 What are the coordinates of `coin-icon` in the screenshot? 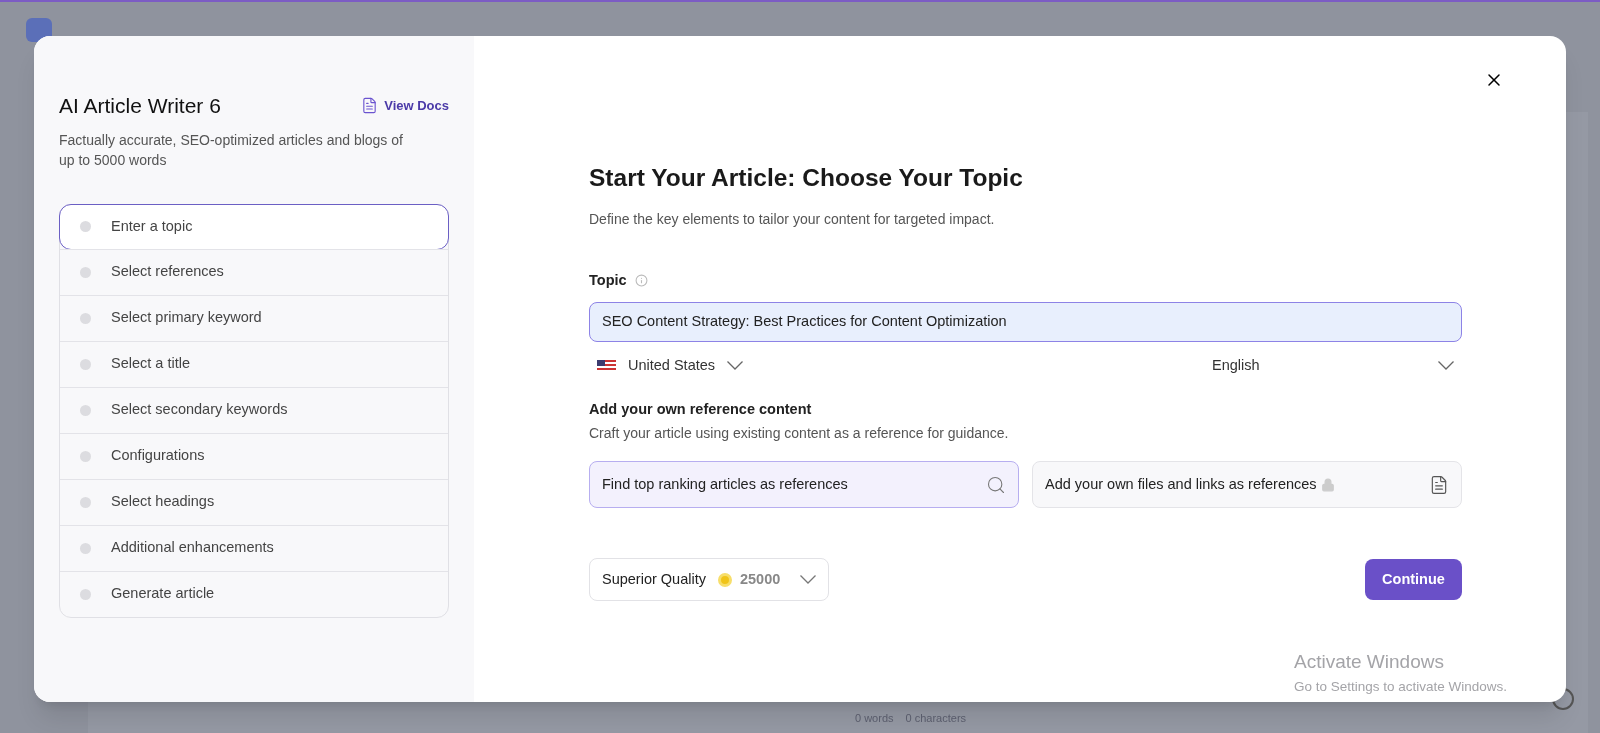 It's located at (724, 579).